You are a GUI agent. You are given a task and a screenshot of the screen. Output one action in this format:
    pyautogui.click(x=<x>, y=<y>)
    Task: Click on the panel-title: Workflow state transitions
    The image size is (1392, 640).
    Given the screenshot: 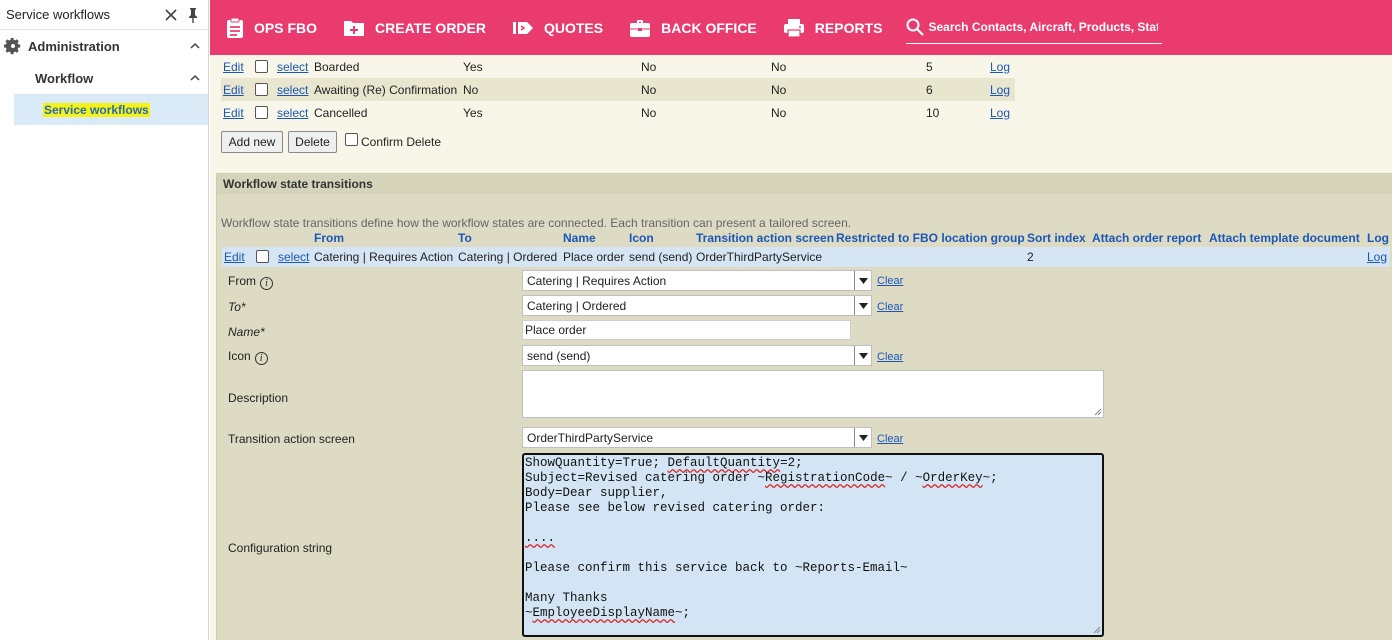 What is the action you would take?
    pyautogui.click(x=804, y=184)
    